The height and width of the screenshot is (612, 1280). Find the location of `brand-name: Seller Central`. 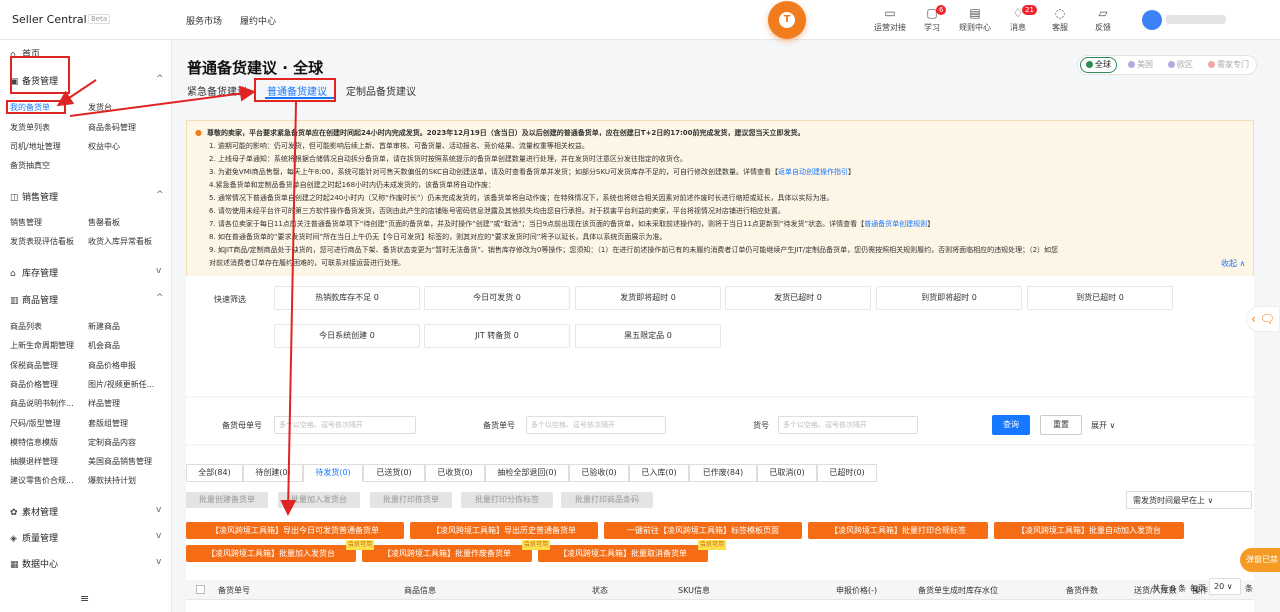

brand-name: Seller Central is located at coordinates (49, 19).